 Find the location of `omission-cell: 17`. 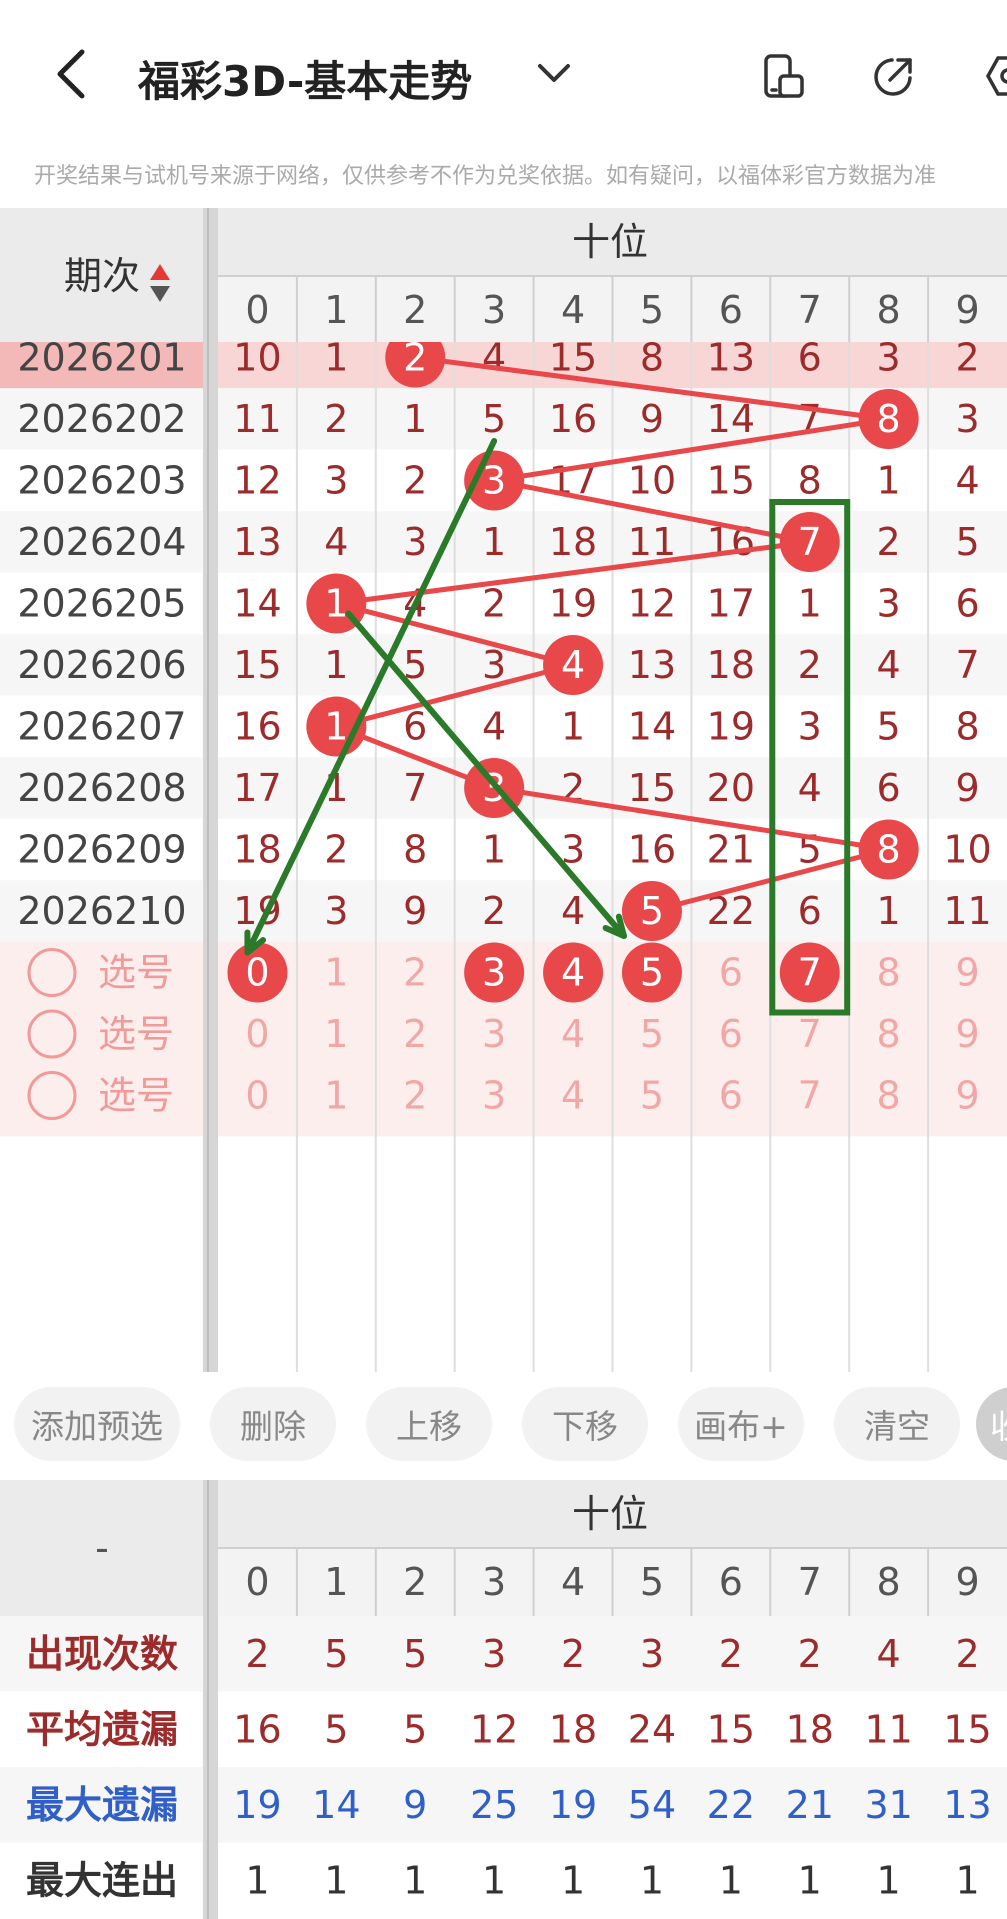

omission-cell: 17 is located at coordinates (257, 788).